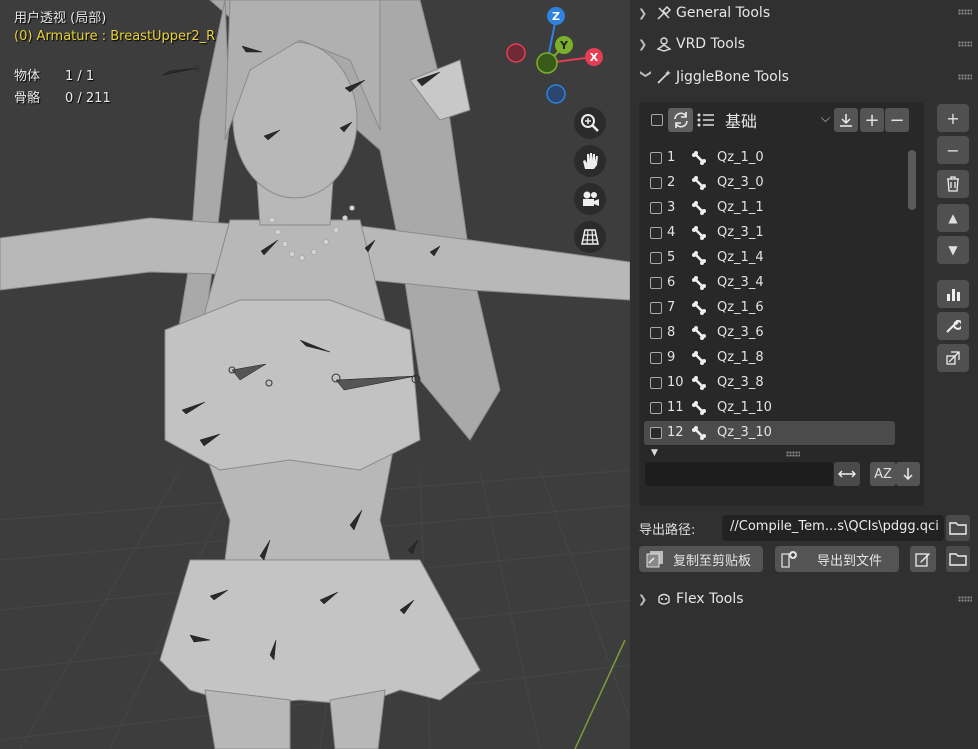 This screenshot has height=749, width=978. Describe the element at coordinates (806, 13) in the screenshot. I see `section-general-tools: ❯ General Tools` at that location.